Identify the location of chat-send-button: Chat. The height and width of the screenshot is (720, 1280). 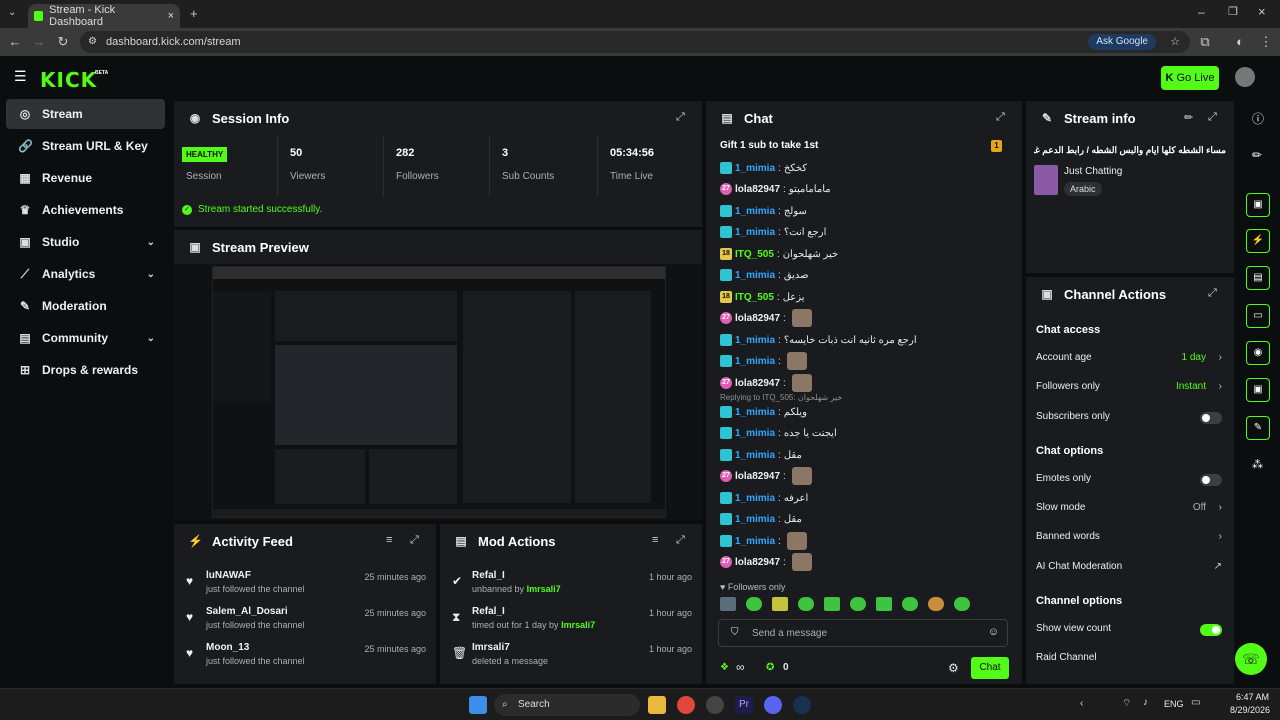
(990, 668).